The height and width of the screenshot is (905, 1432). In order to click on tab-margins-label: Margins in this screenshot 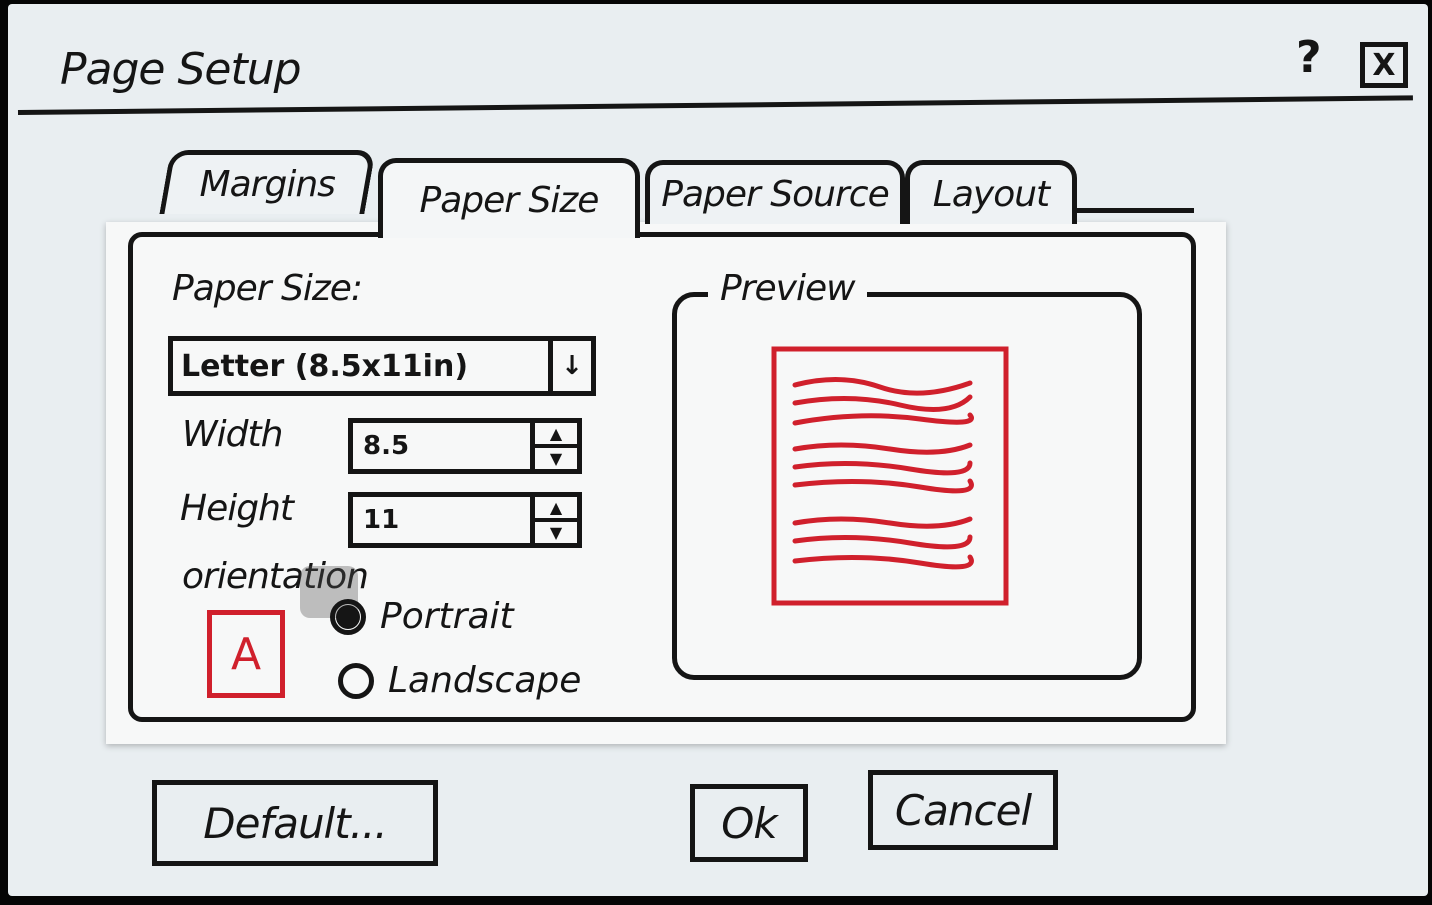, I will do `click(267, 184)`.